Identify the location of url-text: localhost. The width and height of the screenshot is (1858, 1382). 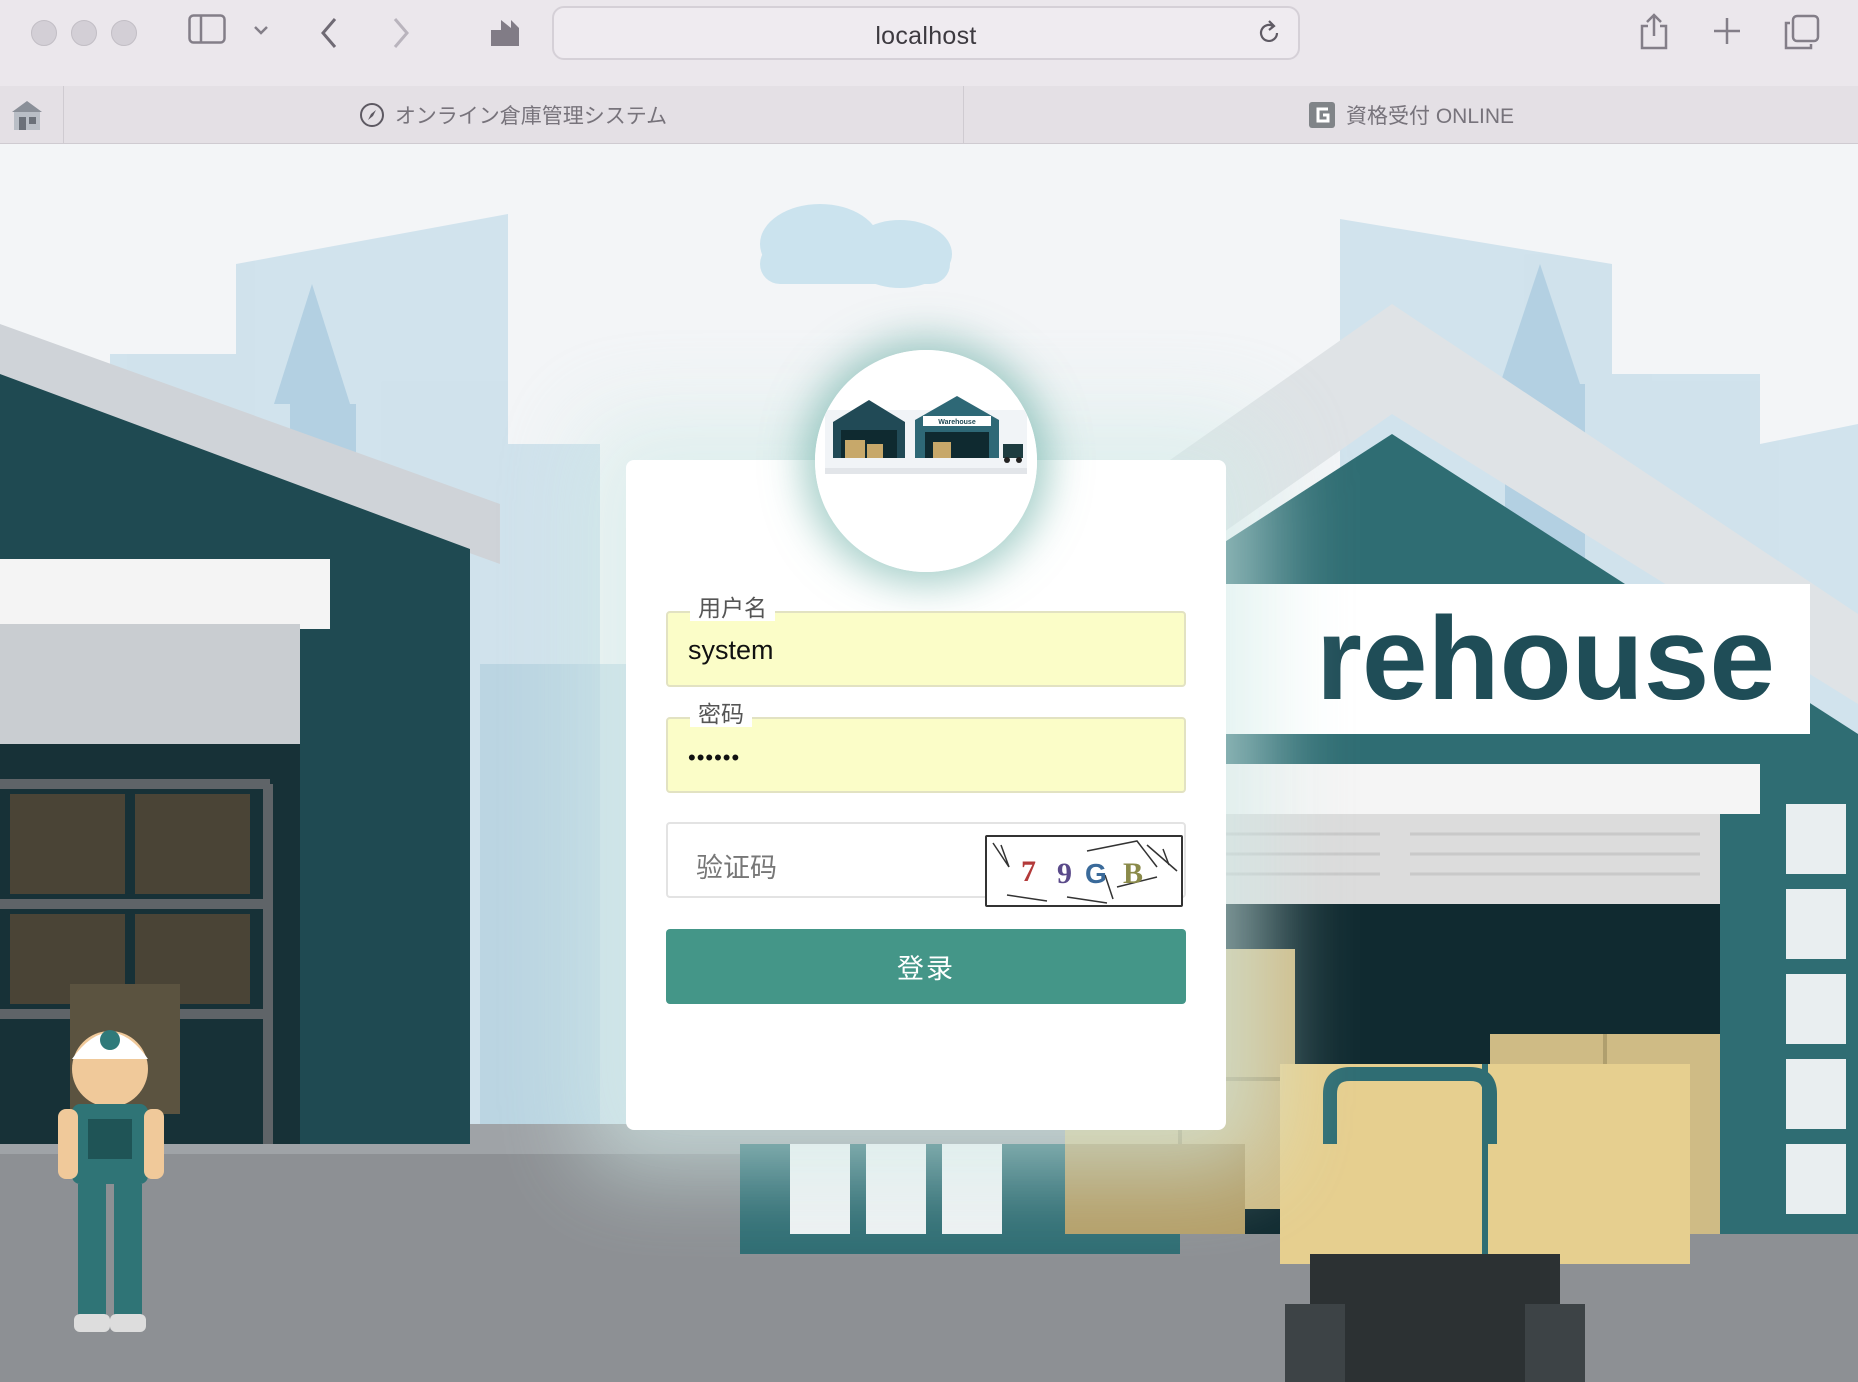
(926, 36).